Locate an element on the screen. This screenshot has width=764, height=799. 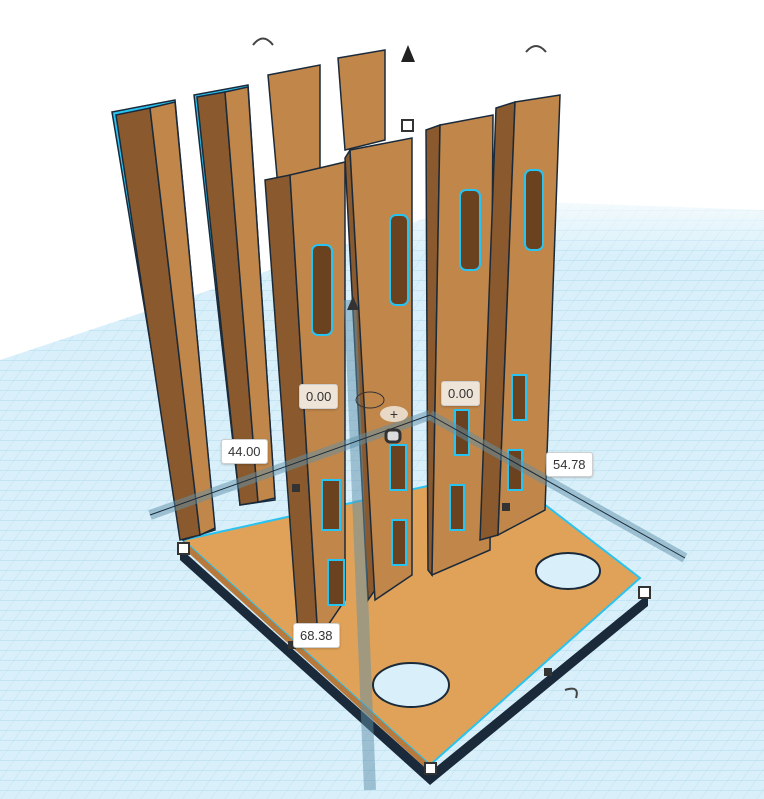
width-dimension-label: 44.00 is located at coordinates (244, 451).